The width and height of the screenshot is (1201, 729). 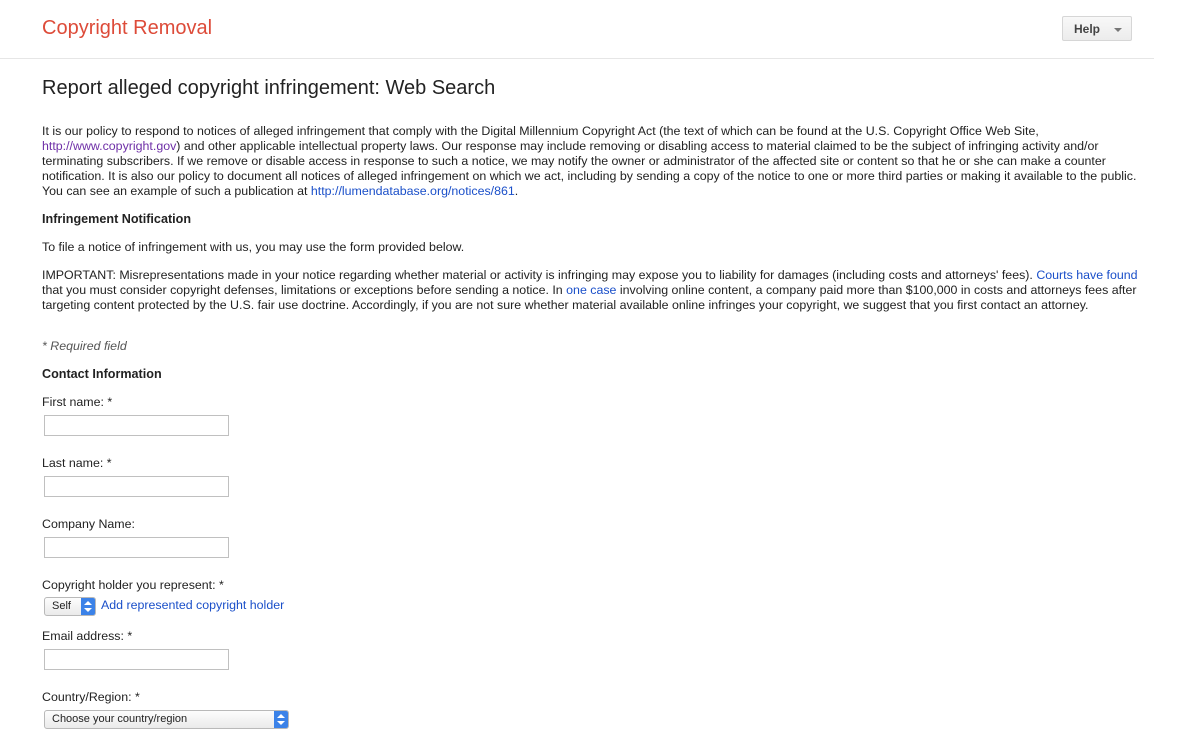 I want to click on app-title: Copyright Removal, so click(x=127, y=28).